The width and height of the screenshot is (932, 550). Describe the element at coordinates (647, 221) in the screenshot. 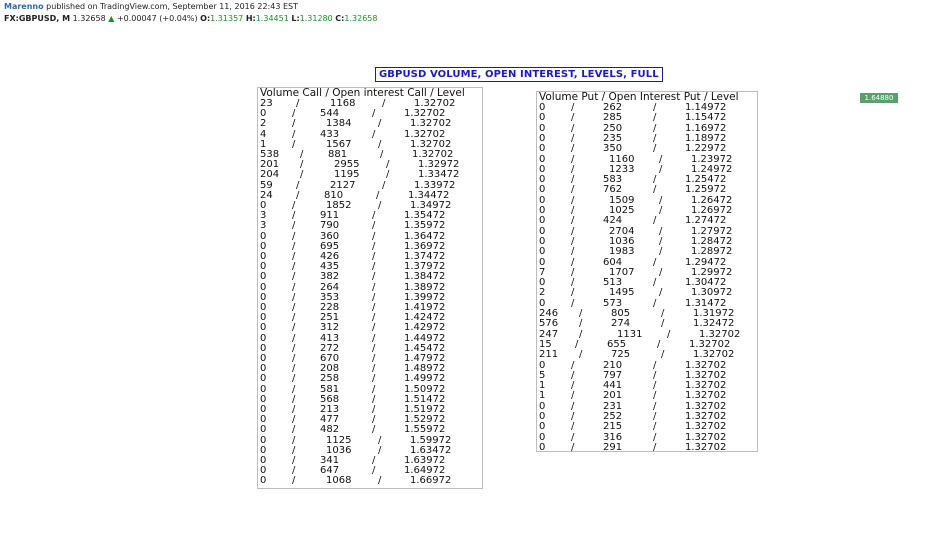

I see `table-row: 0 / 424 / 1.27472` at that location.